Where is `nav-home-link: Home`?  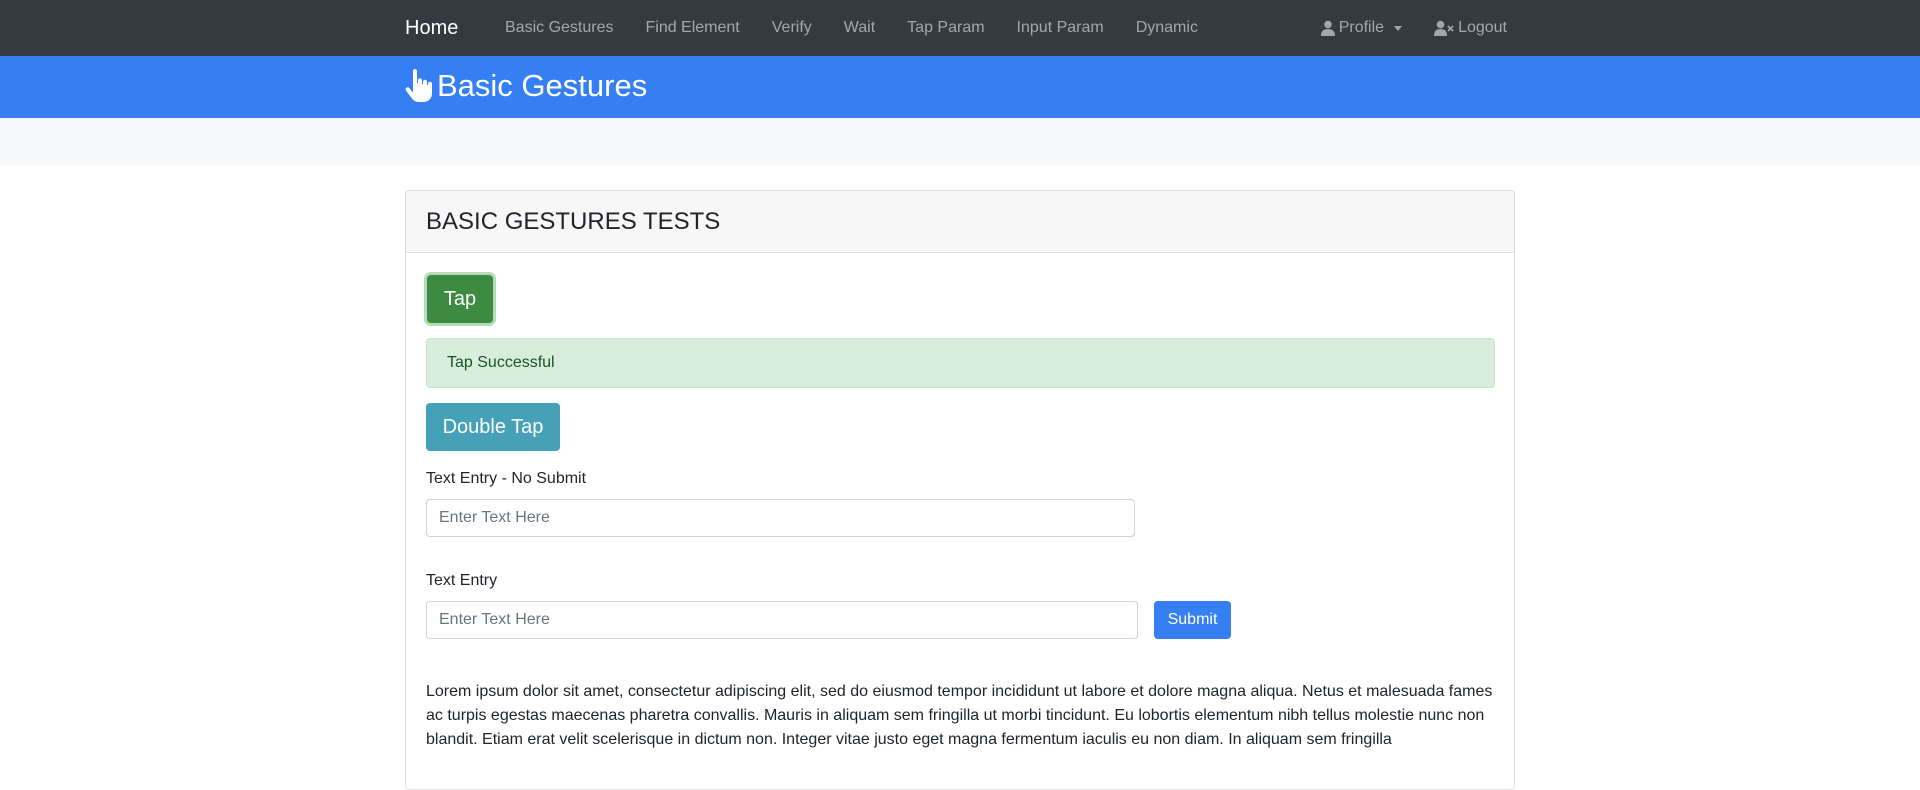 nav-home-link: Home is located at coordinates (431, 28).